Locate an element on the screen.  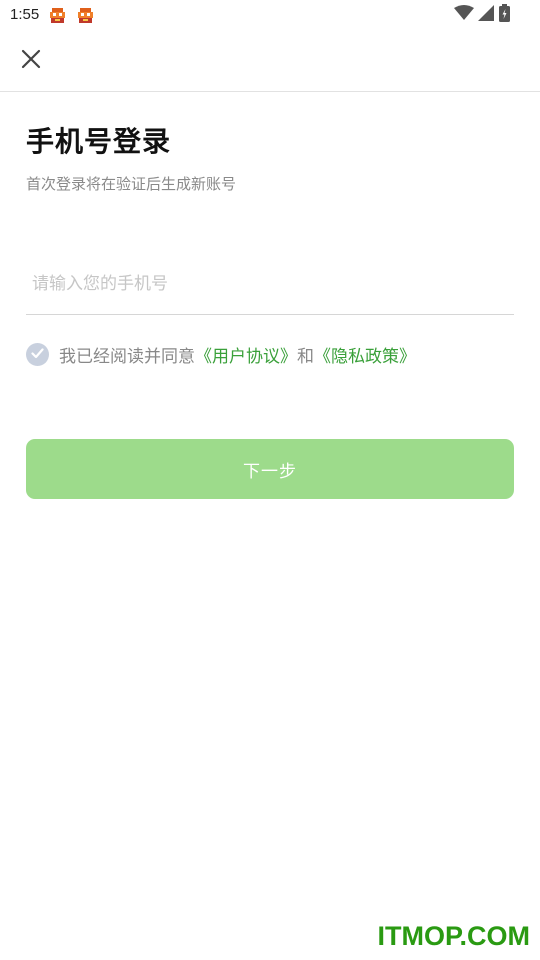
agreement-conjunction: 和 is located at coordinates (305, 356).